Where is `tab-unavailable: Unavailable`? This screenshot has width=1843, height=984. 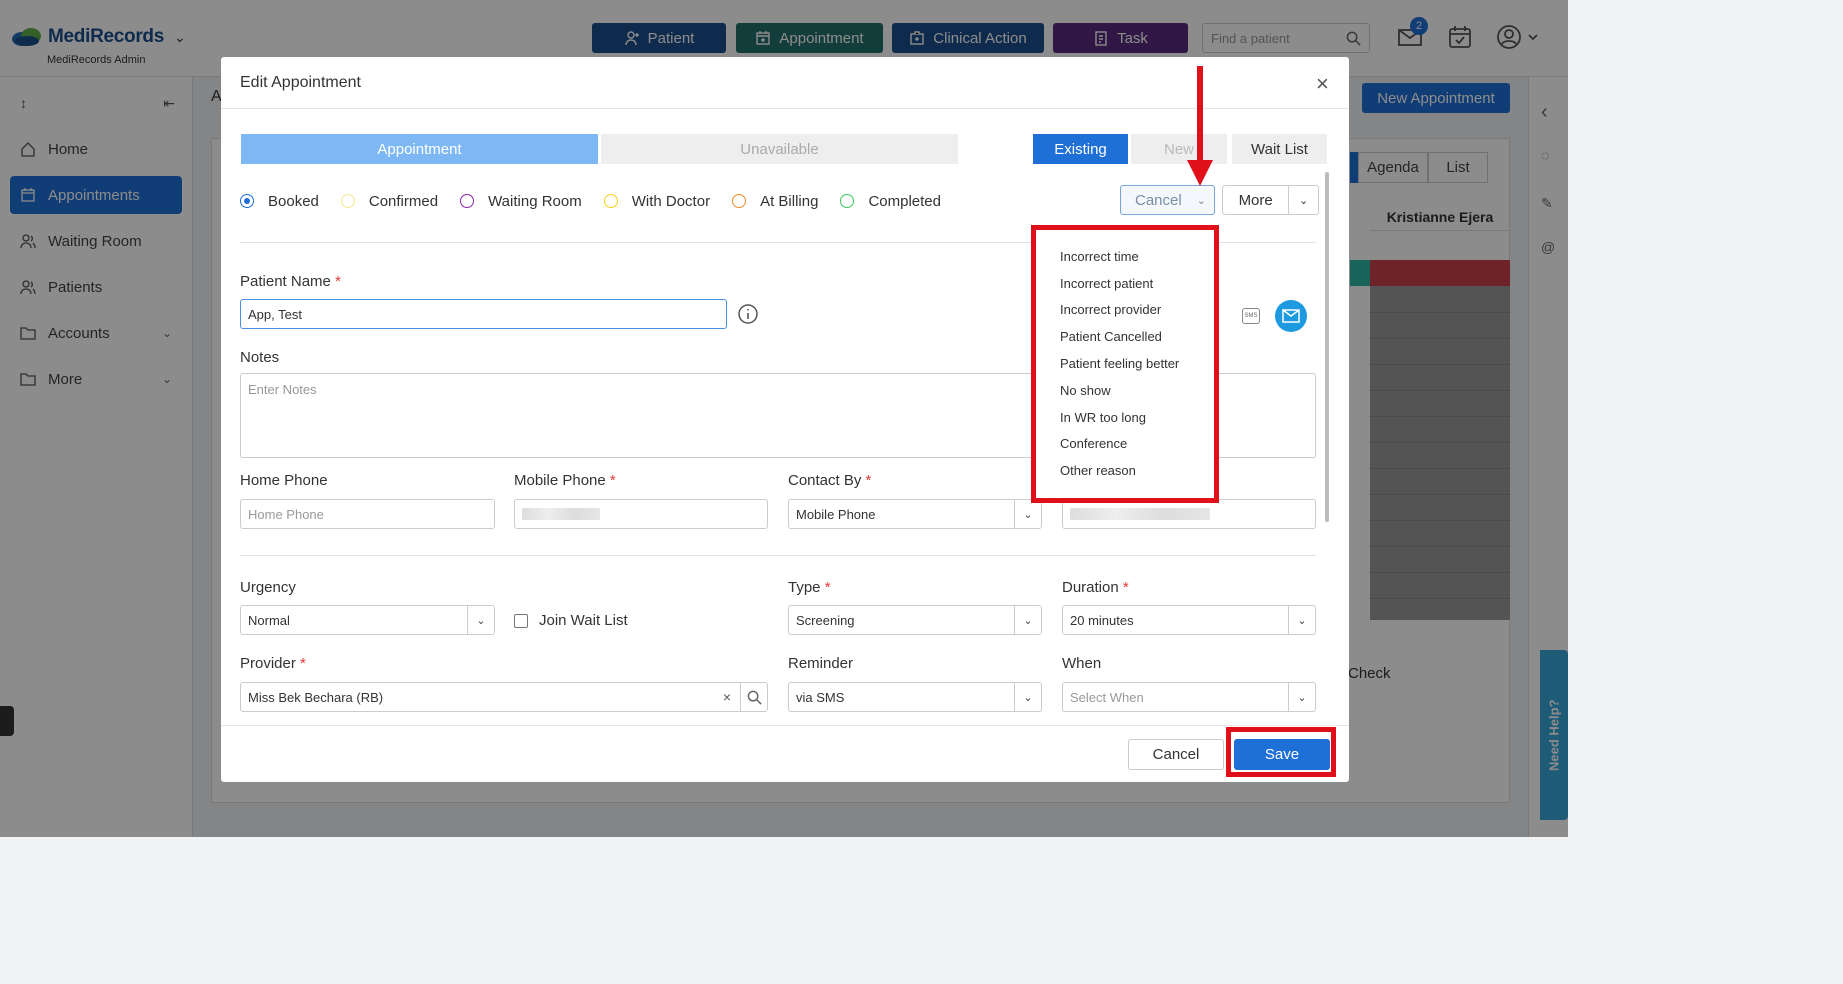 tab-unavailable: Unavailable is located at coordinates (779, 149).